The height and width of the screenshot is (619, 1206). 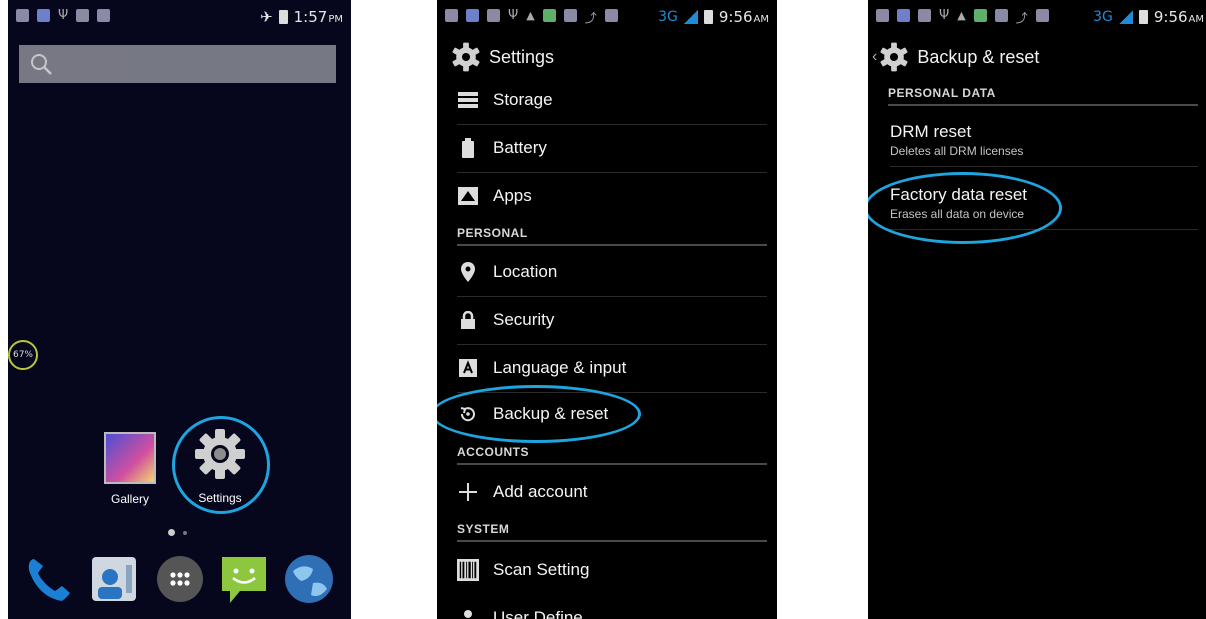 What do you see at coordinates (468, 368) in the screenshot?
I see `language-icon` at bounding box center [468, 368].